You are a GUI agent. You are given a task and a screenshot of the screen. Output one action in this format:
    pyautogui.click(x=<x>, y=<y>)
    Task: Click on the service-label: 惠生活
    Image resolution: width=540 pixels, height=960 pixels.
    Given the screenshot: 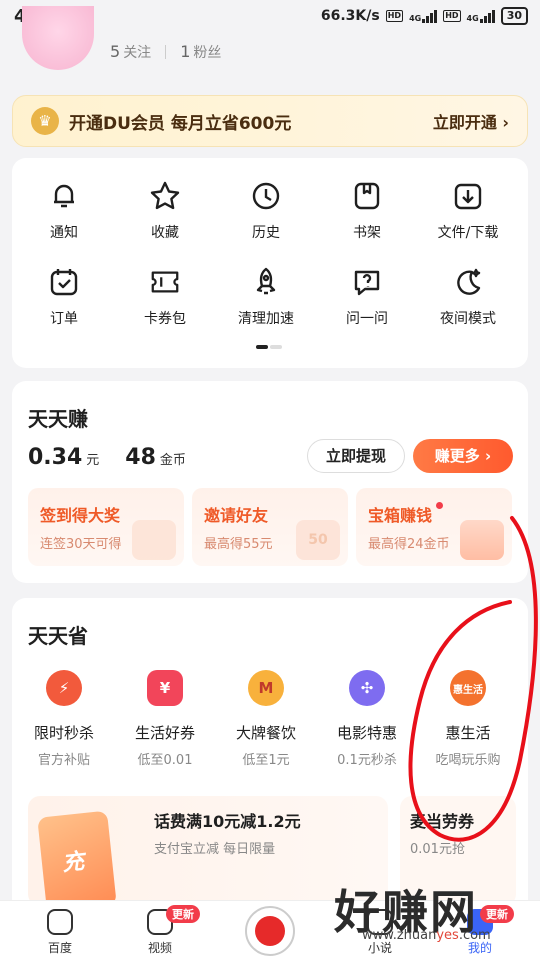 What is the action you would take?
    pyautogui.click(x=468, y=733)
    